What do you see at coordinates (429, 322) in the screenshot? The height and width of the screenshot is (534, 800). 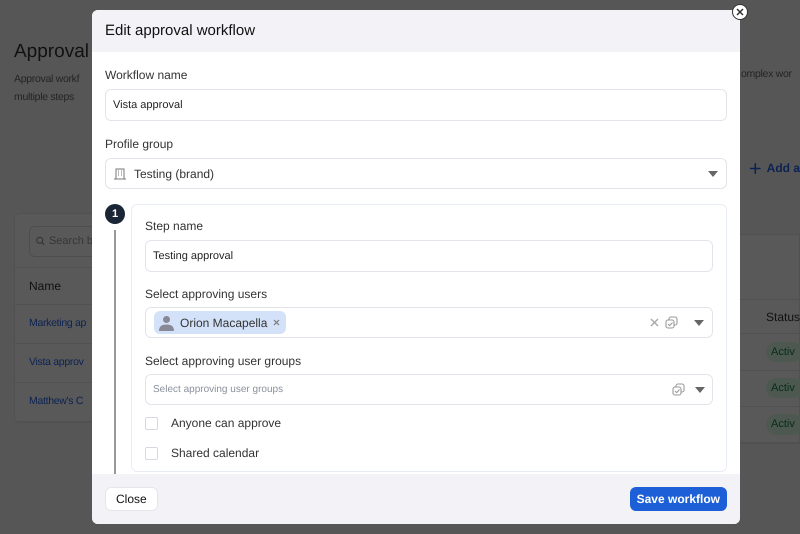 I see `multi-select: Orion Macapella` at bounding box center [429, 322].